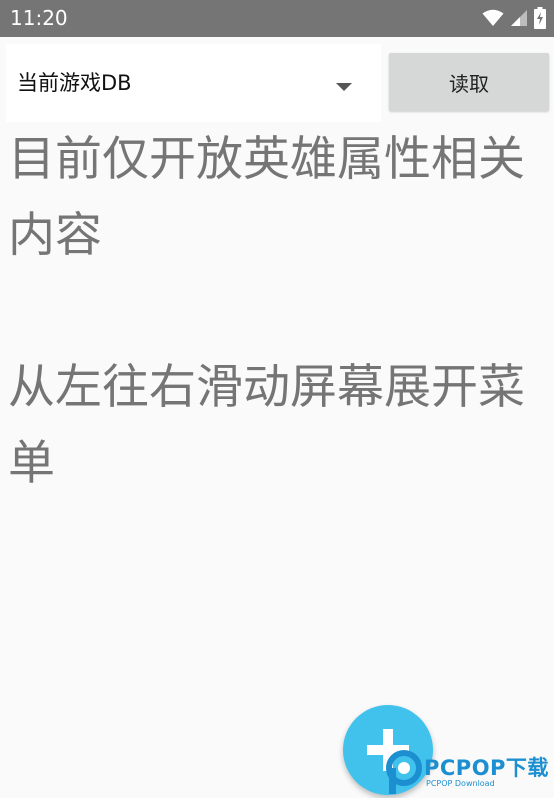  Describe the element at coordinates (277, 18) in the screenshot. I see `status-bar: 11:20` at that location.